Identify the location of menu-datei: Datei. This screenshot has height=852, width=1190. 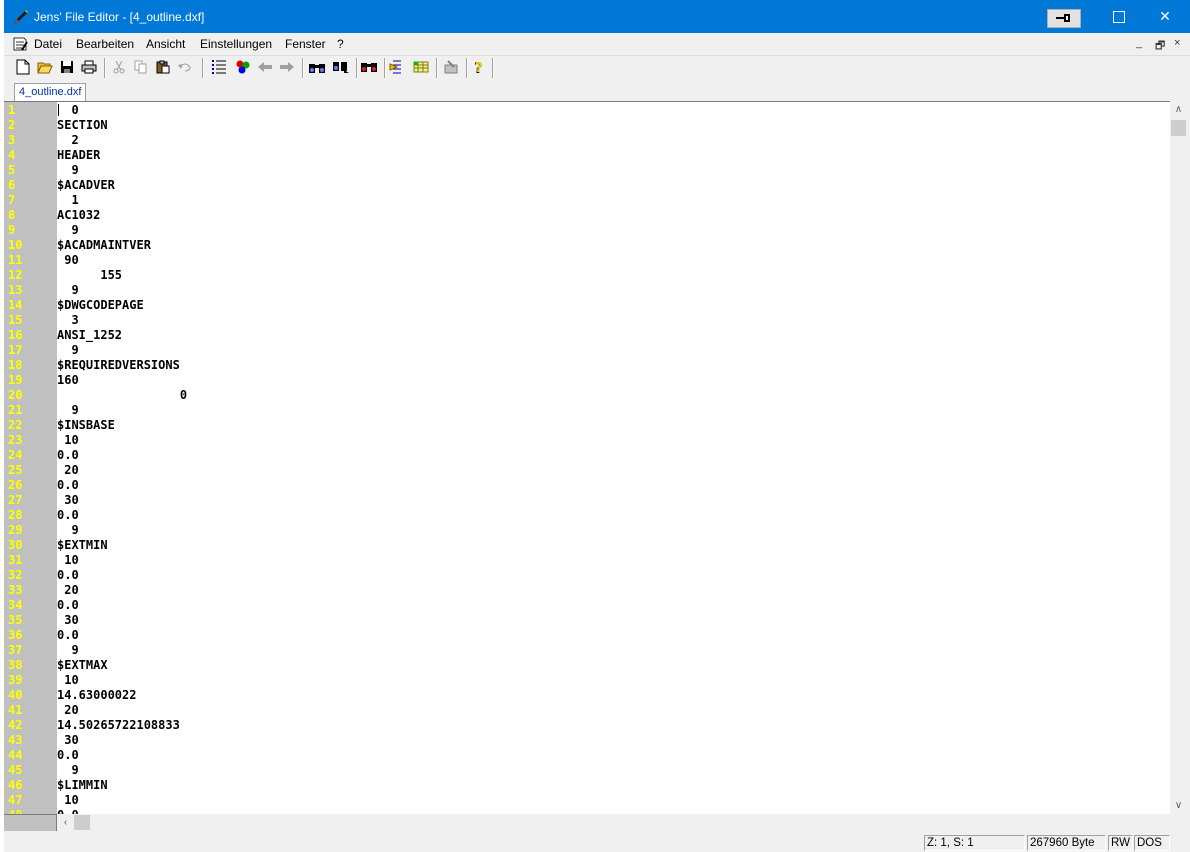
(48, 44).